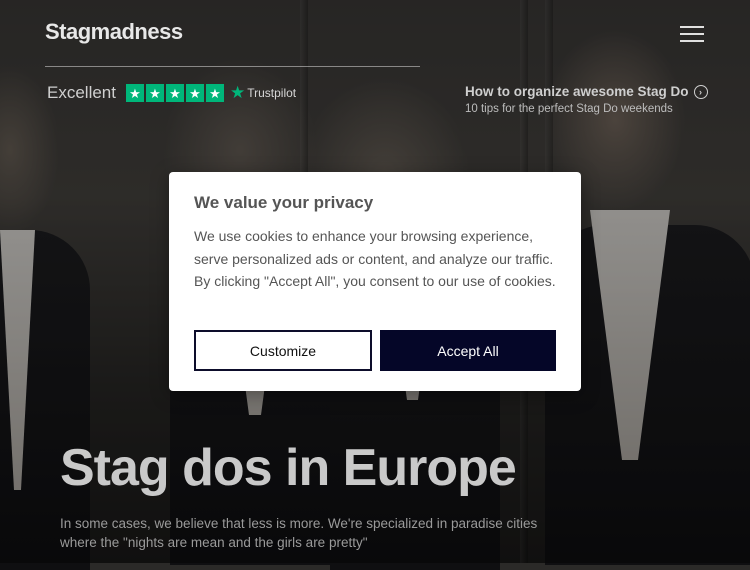 The height and width of the screenshot is (570, 750). What do you see at coordinates (288, 468) in the screenshot?
I see `hero-title: Stag dos in Europe` at bounding box center [288, 468].